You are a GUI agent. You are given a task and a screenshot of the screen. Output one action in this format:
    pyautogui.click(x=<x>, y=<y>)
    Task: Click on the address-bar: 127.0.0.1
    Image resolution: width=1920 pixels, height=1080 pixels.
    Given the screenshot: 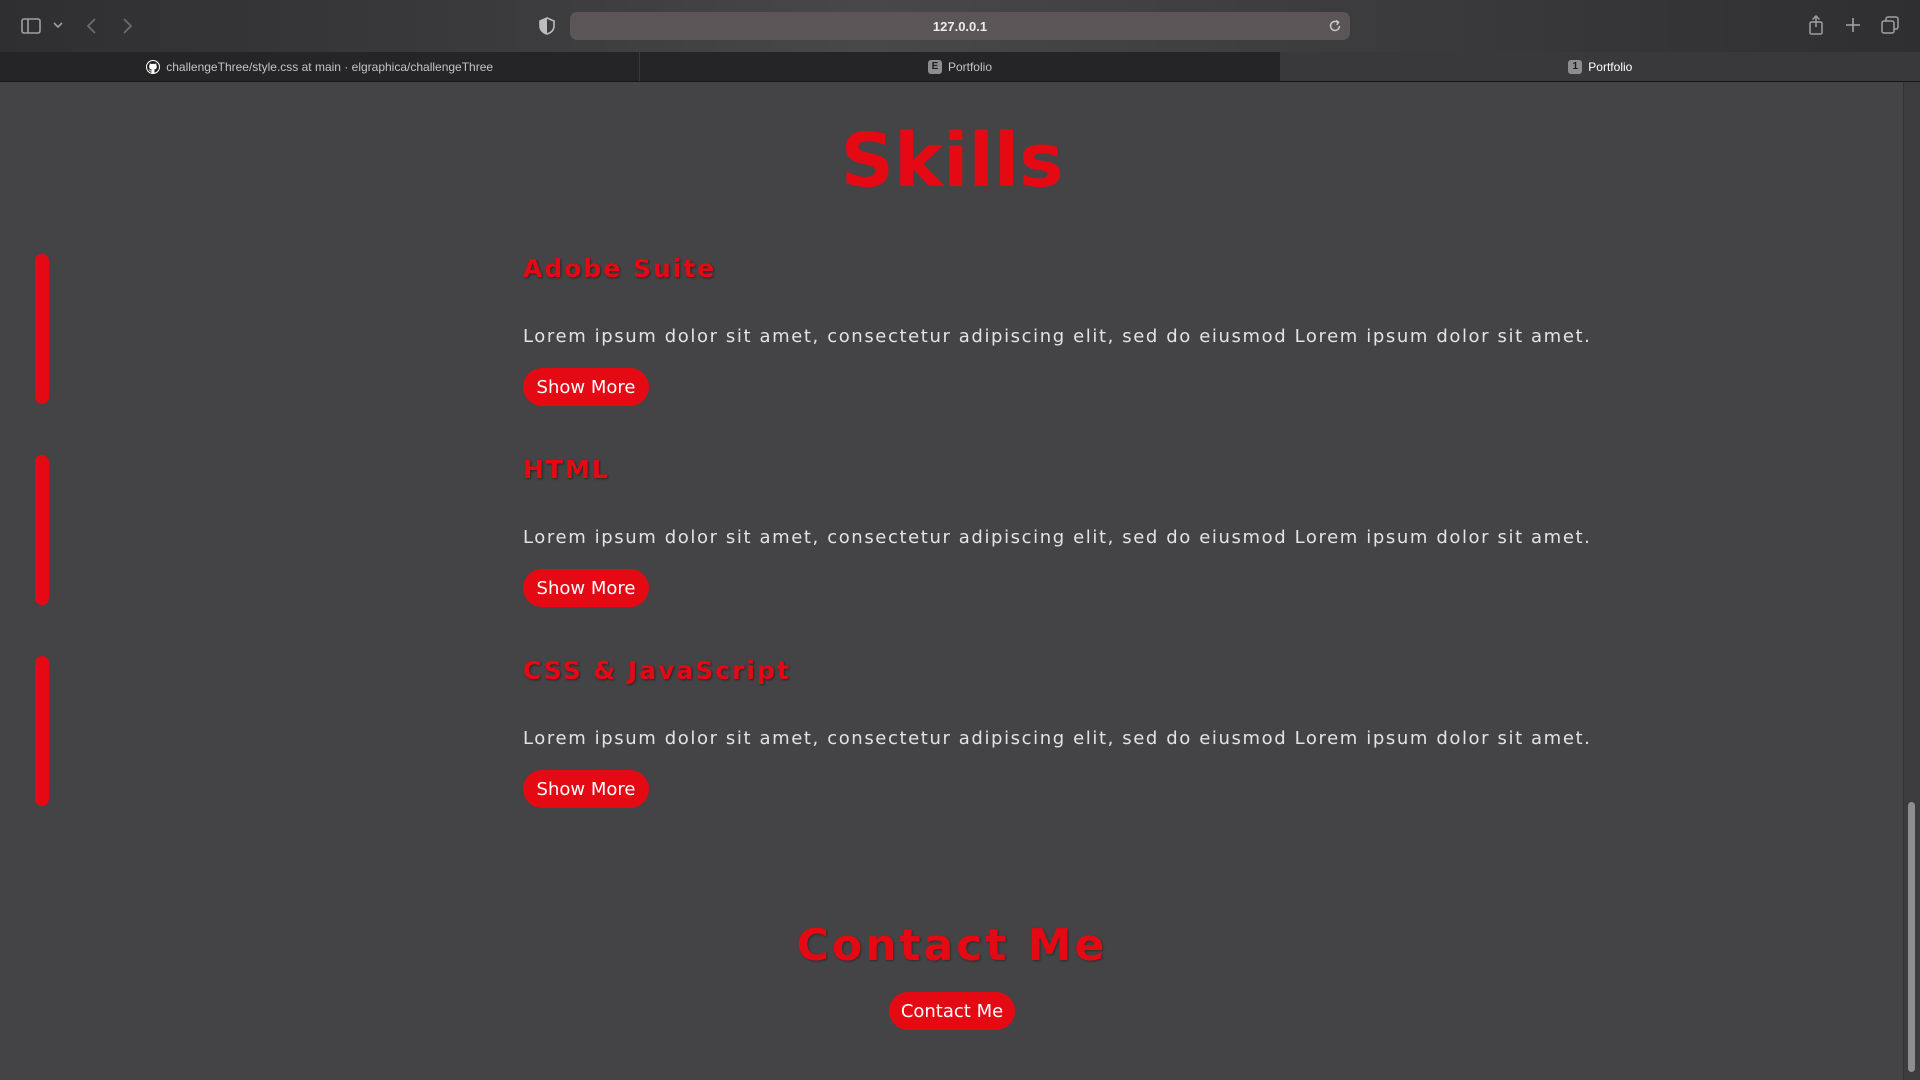 What is the action you would take?
    pyautogui.click(x=960, y=26)
    